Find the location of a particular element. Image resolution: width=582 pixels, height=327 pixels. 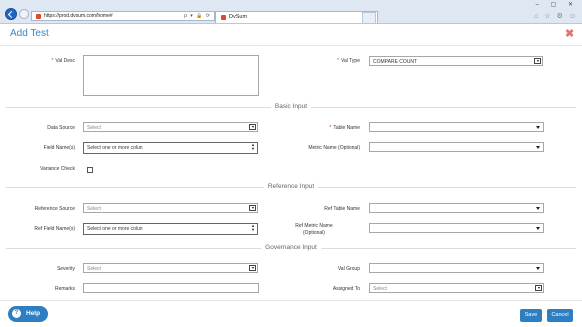

remarks-label: Remarks is located at coordinates (64, 289).